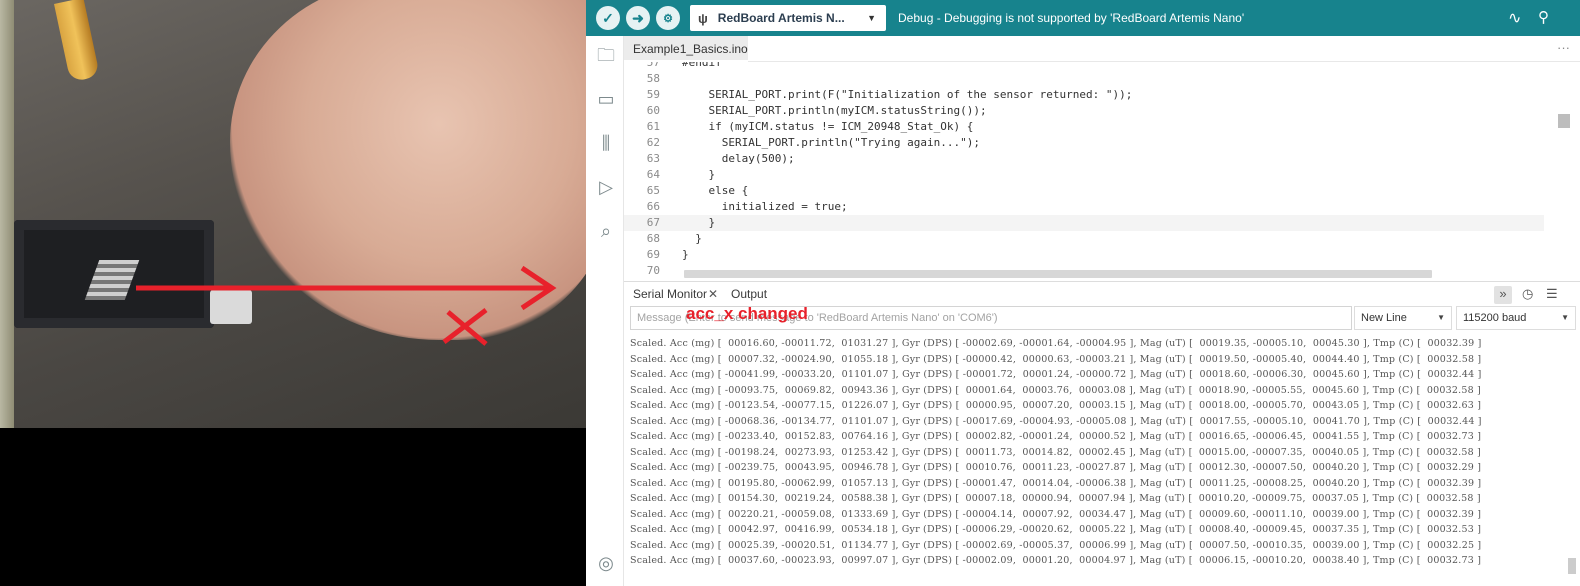 The width and height of the screenshot is (1580, 586). I want to click on bottom-panel-header: Serial Monitor ✕ Output » ◷ ☰, so click(1102, 293).